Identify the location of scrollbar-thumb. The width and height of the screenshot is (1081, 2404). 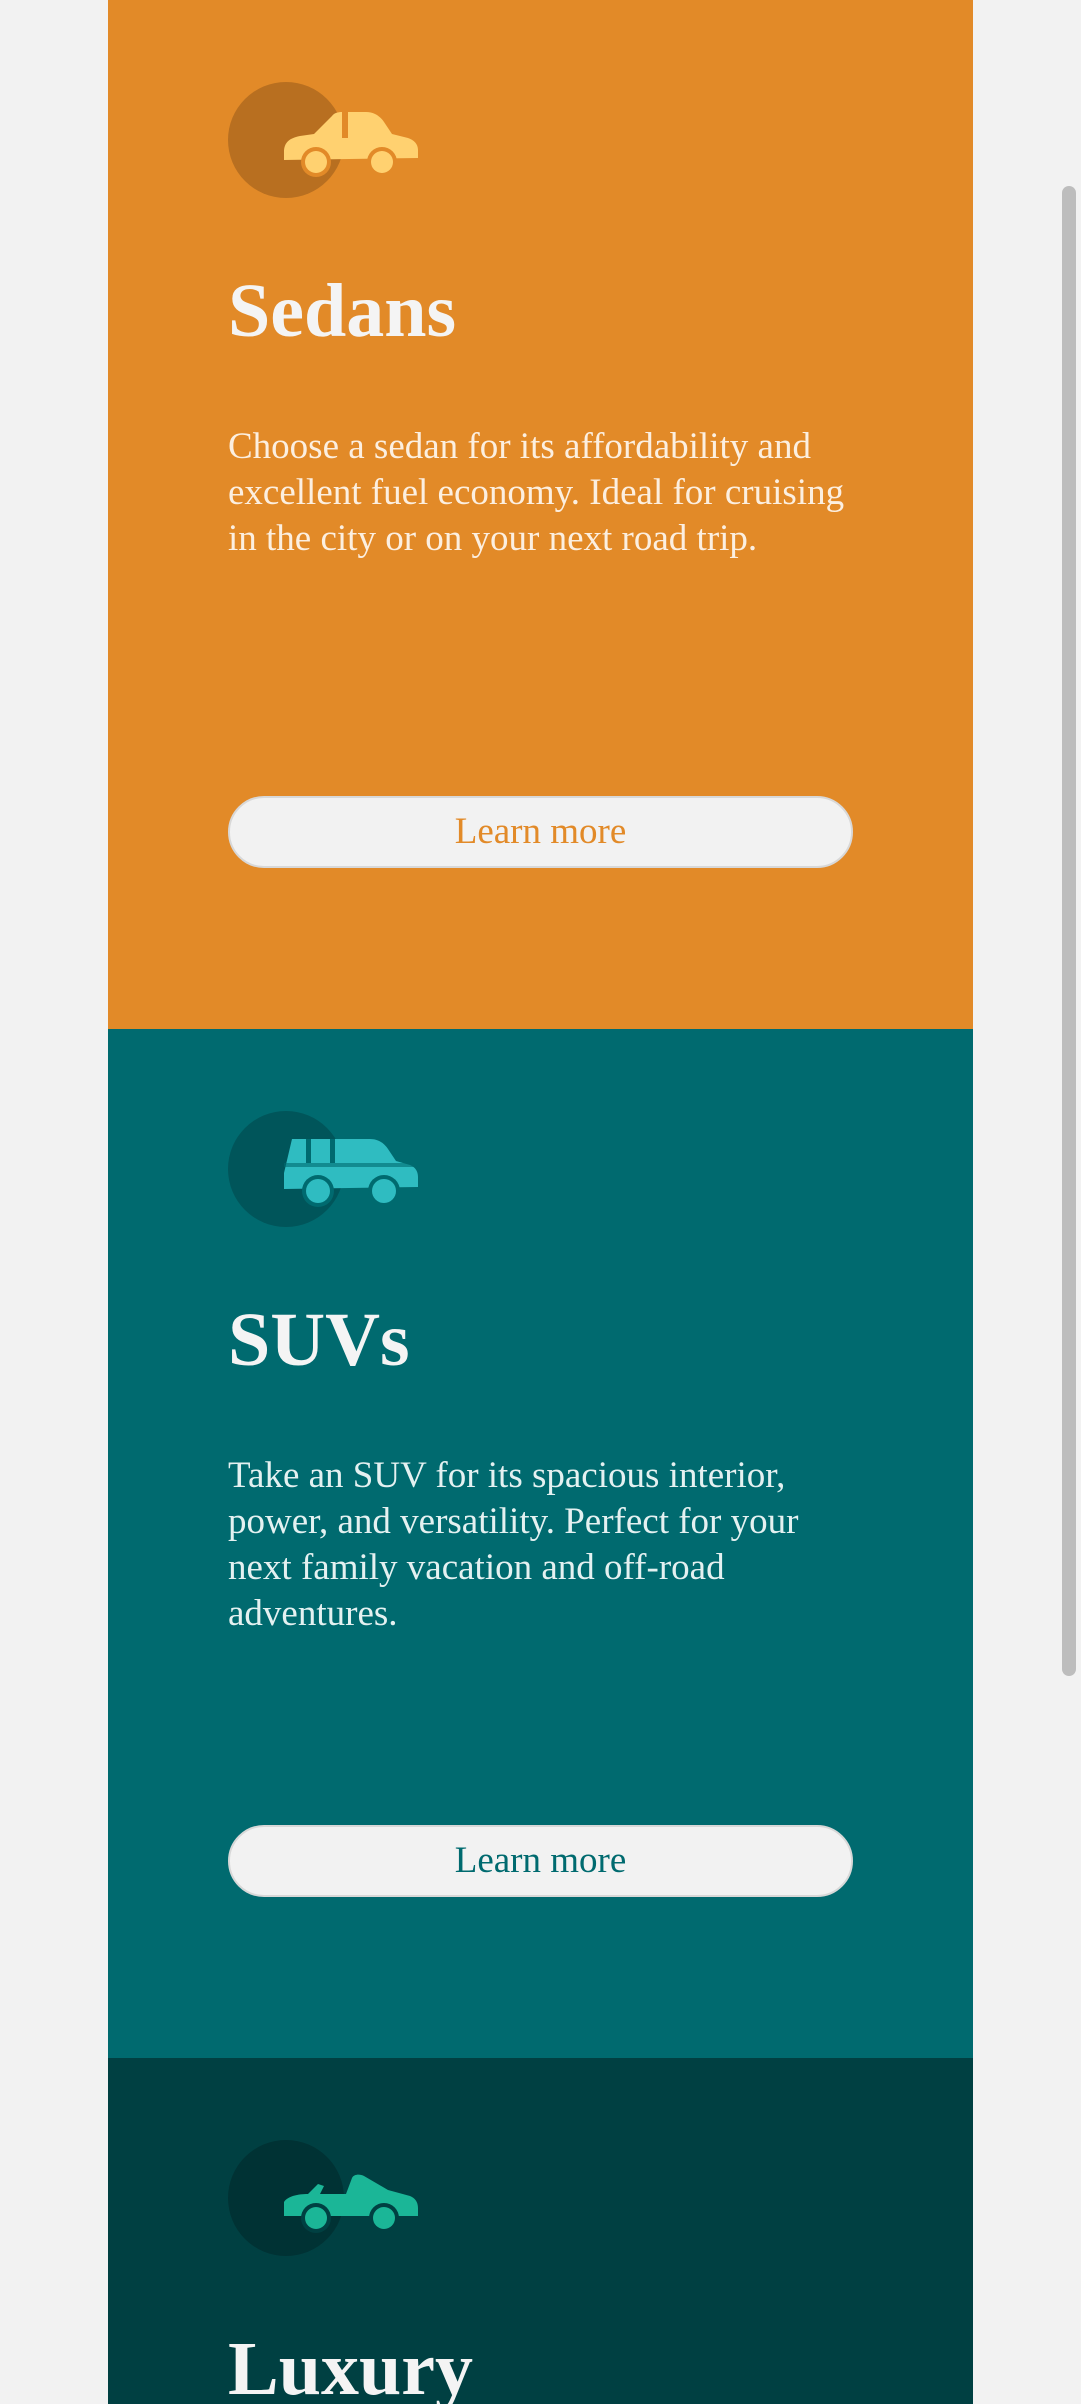
(1069, 931).